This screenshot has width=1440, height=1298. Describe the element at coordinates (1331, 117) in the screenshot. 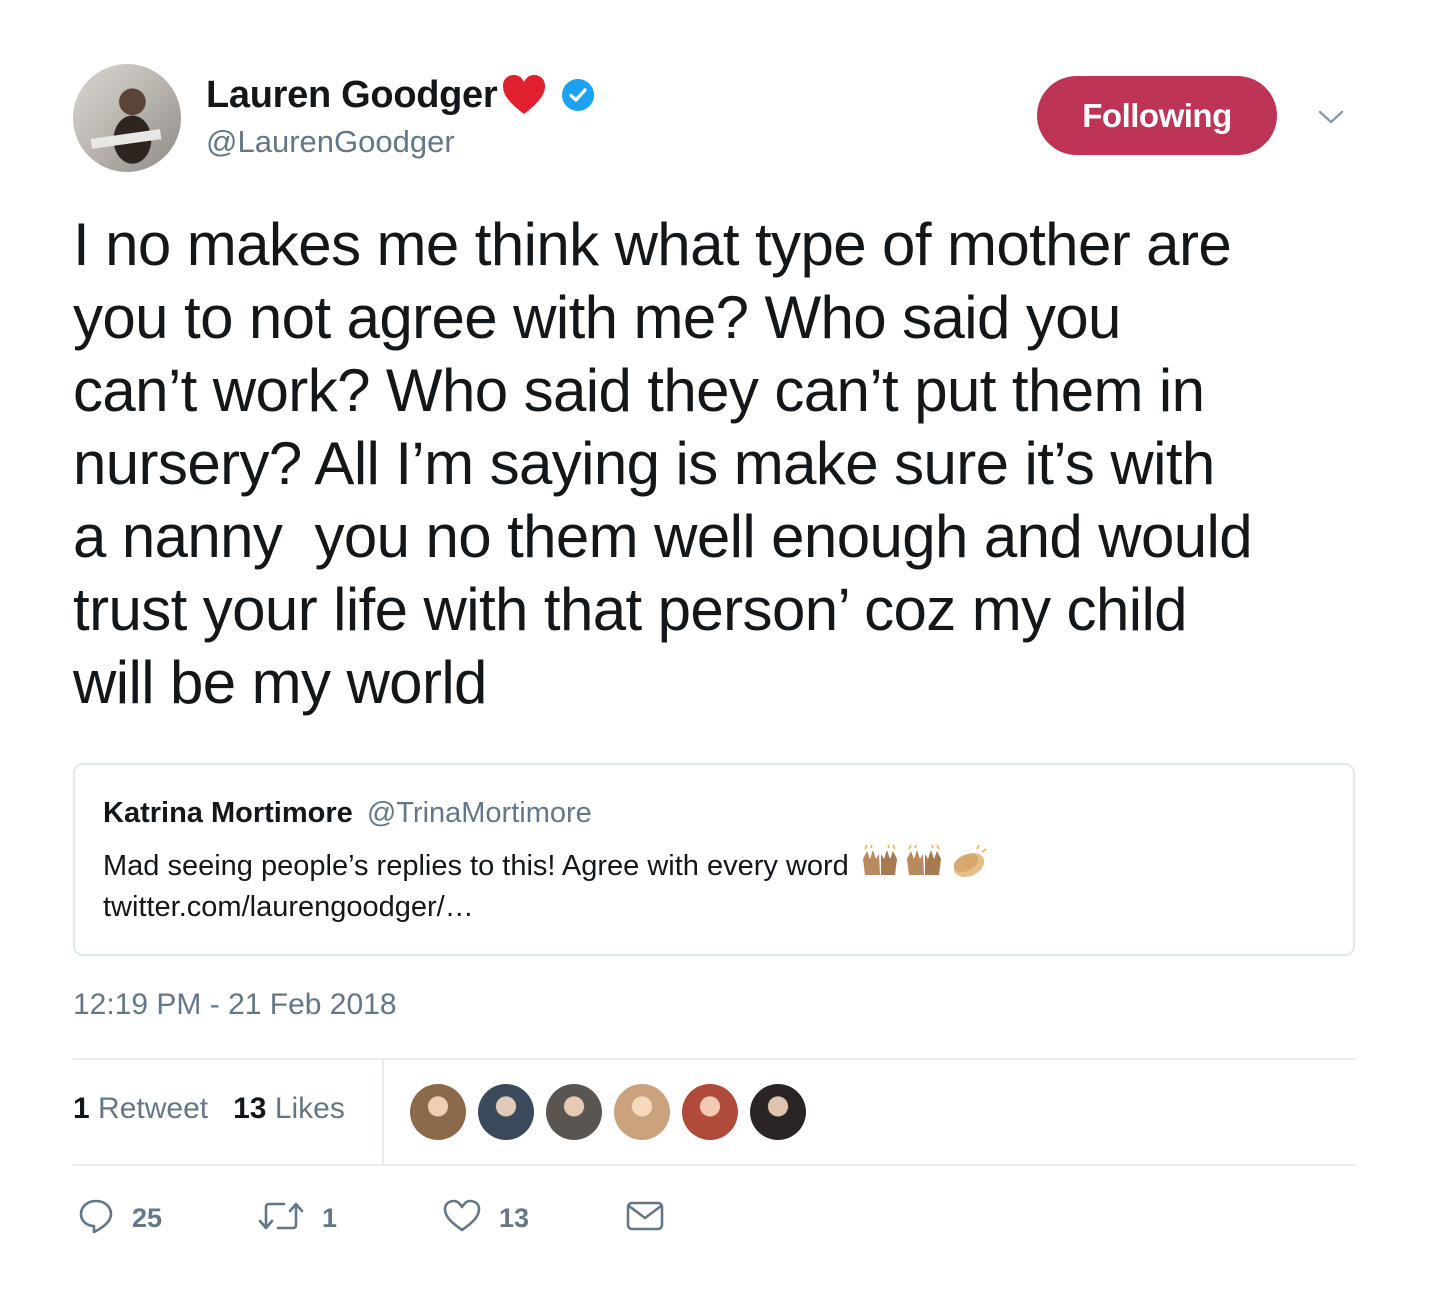

I see `chevron-down-icon` at that location.